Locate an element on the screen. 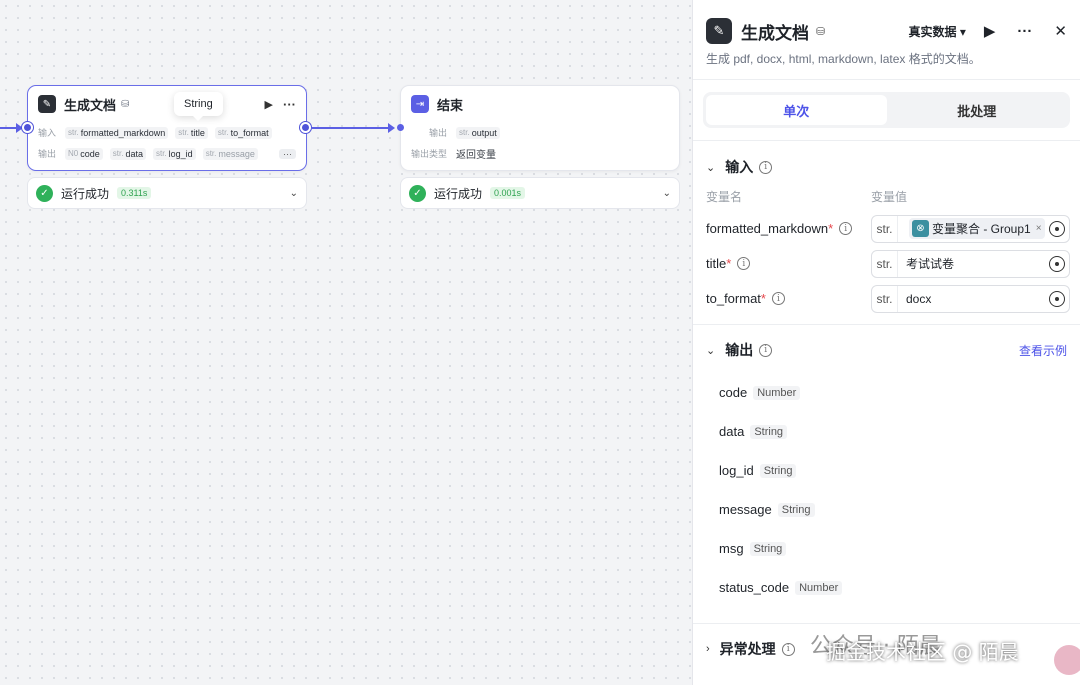 The height and width of the screenshot is (685, 1080). connection-edge-arrow is located at coordinates (391, 128).